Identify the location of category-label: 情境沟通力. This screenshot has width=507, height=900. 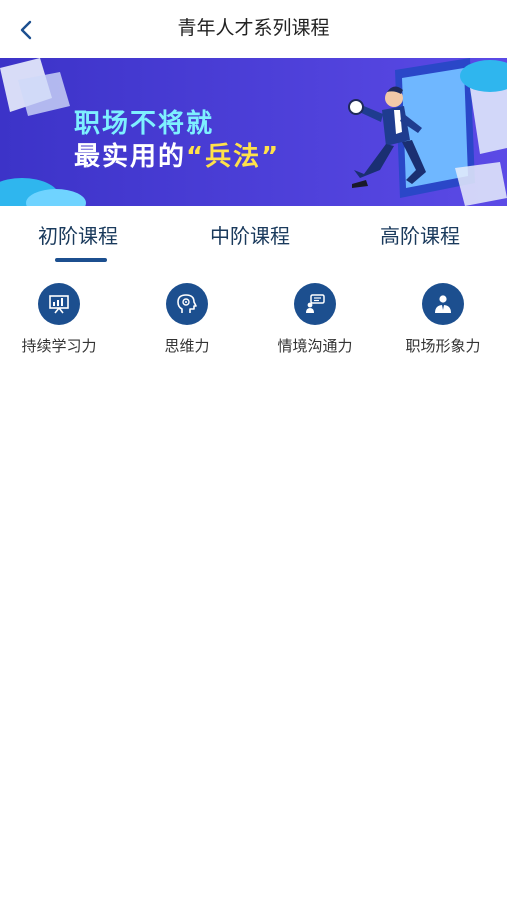
(315, 346).